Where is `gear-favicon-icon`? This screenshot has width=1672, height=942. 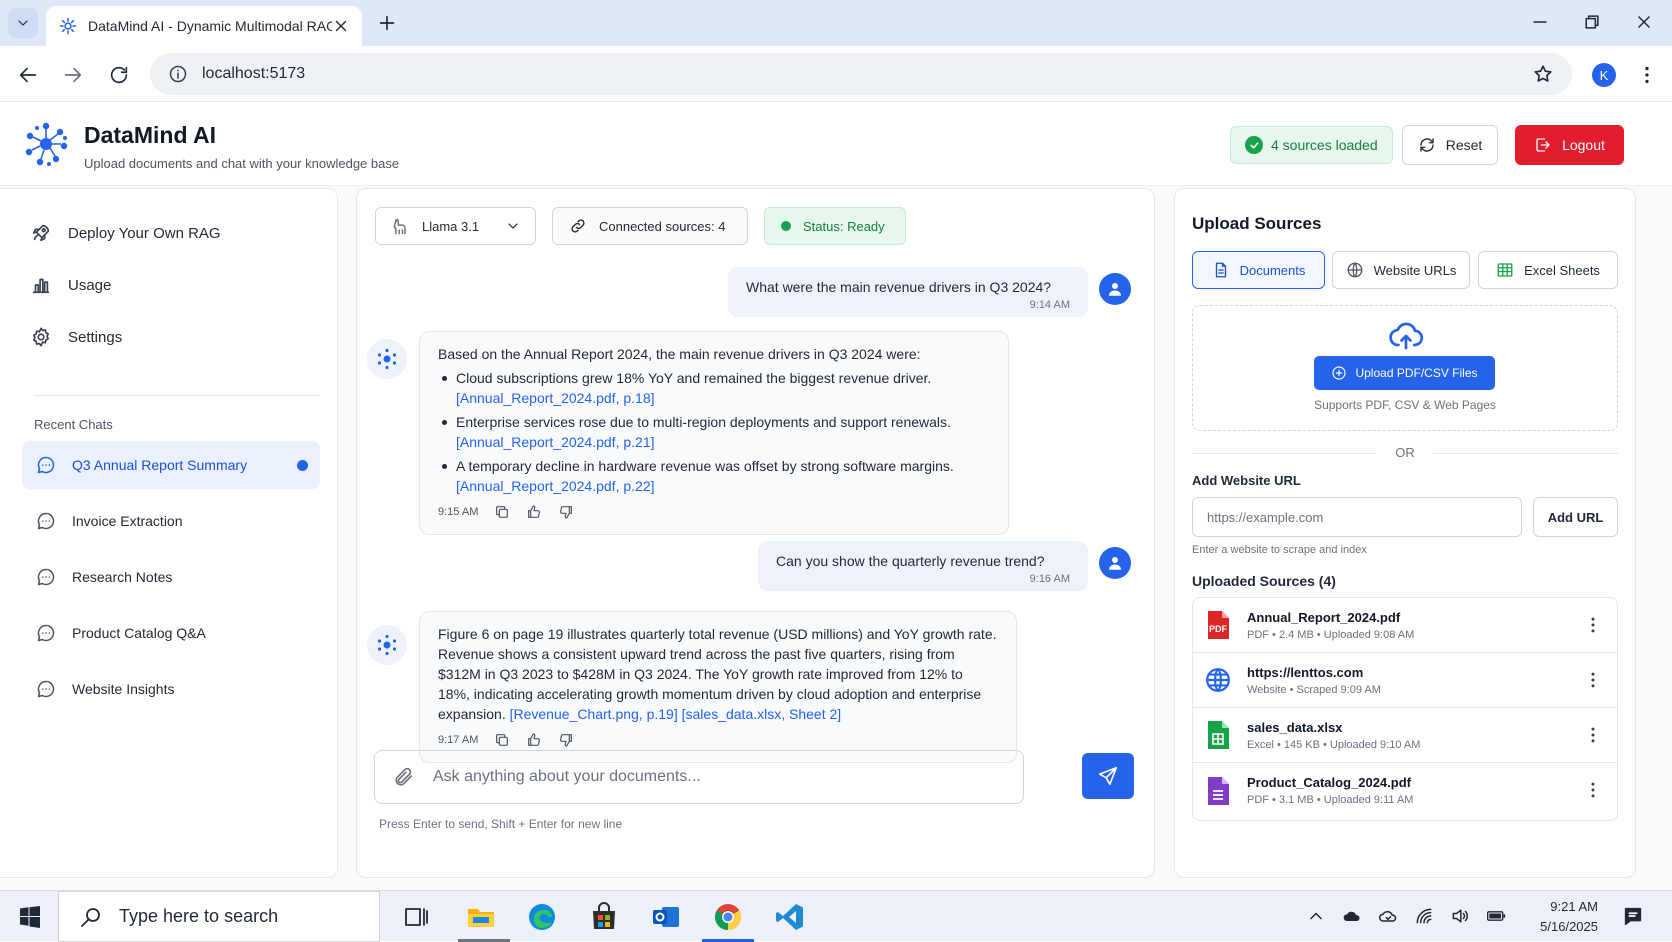
gear-favicon-icon is located at coordinates (68, 26).